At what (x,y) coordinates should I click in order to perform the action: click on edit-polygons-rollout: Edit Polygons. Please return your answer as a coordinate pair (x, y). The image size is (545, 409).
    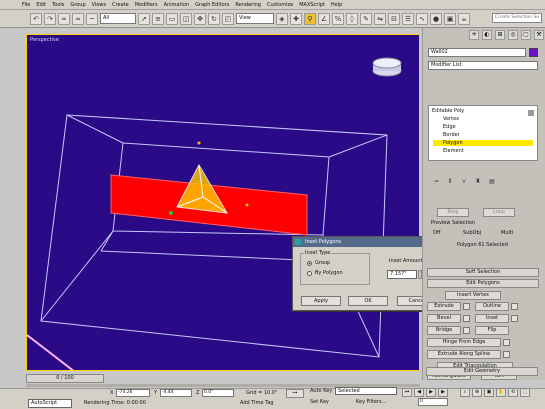
    Looking at the image, I should click on (483, 283).